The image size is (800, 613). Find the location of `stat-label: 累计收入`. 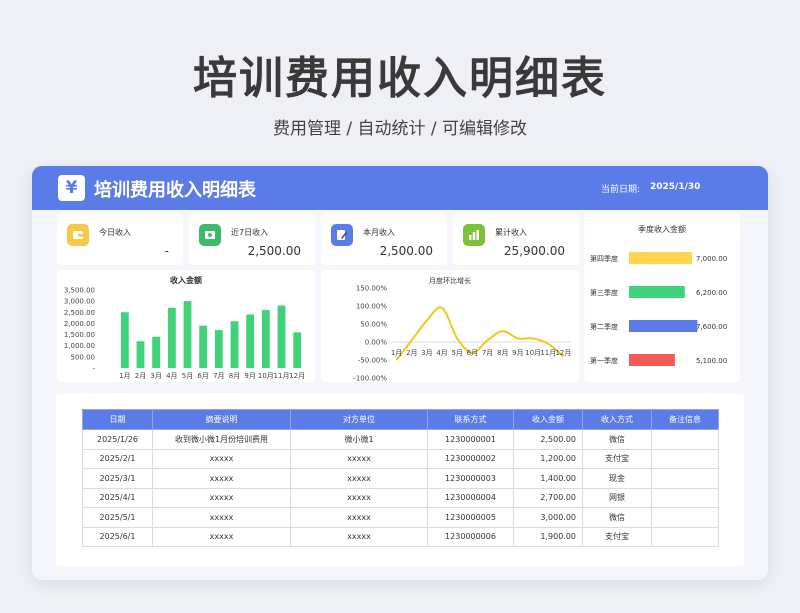

stat-label: 累计收入 is located at coordinates (511, 232).